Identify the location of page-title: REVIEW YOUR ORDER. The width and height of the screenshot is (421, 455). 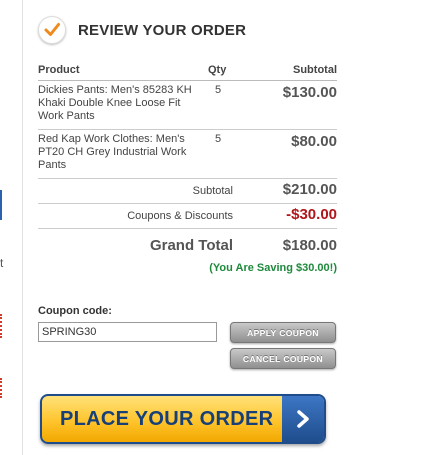
(162, 30).